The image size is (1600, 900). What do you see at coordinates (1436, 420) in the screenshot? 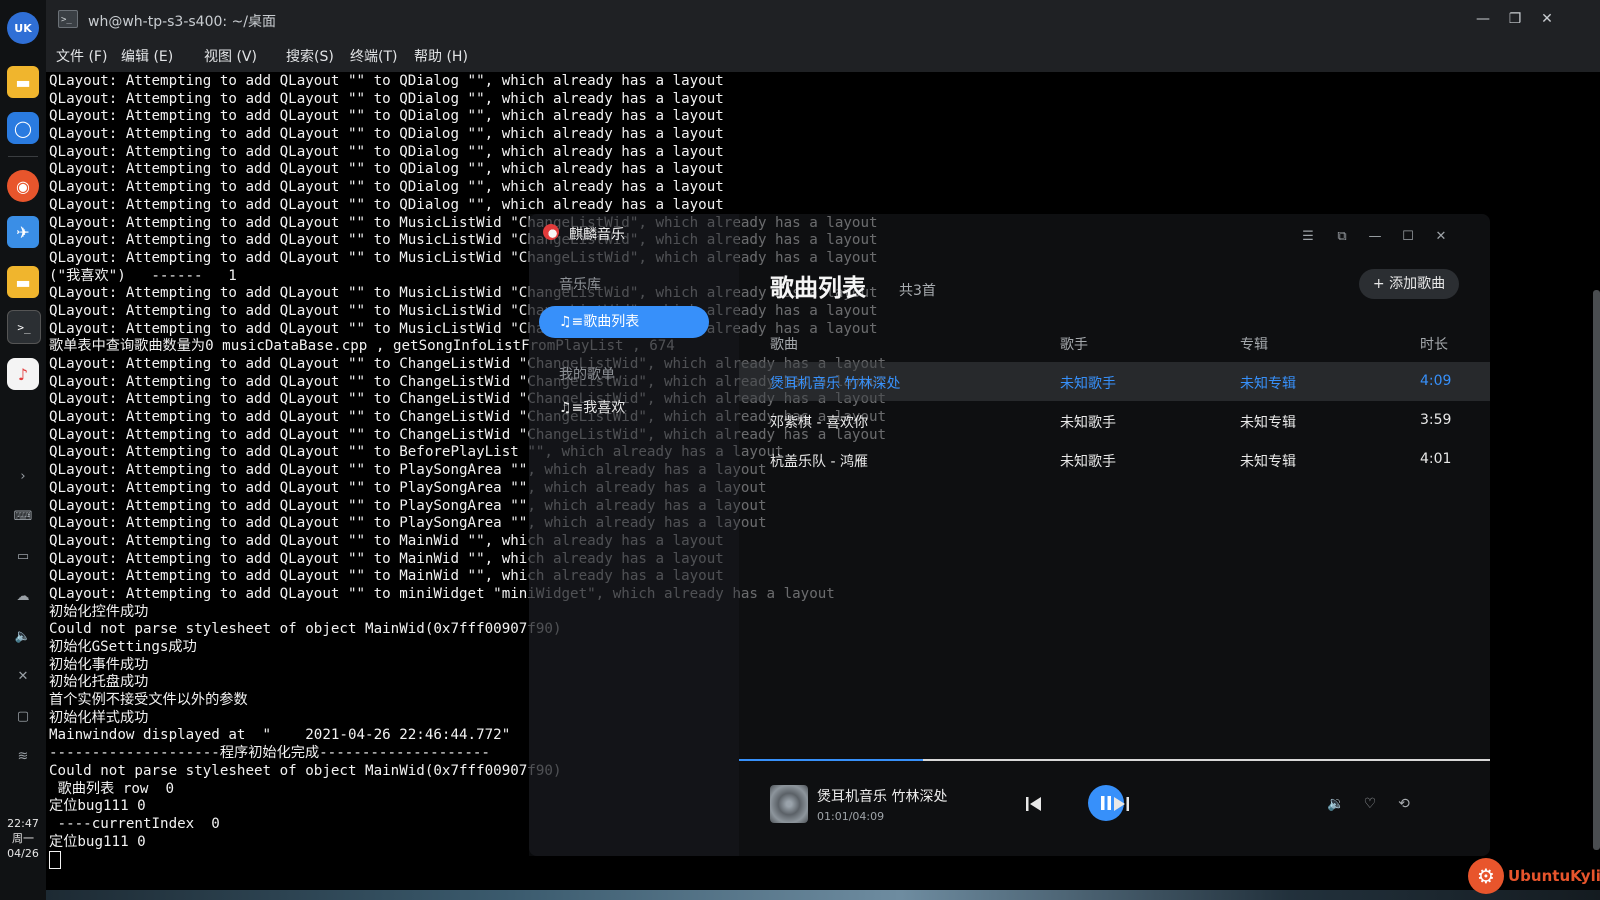
I see `song-duration: 3:59` at bounding box center [1436, 420].